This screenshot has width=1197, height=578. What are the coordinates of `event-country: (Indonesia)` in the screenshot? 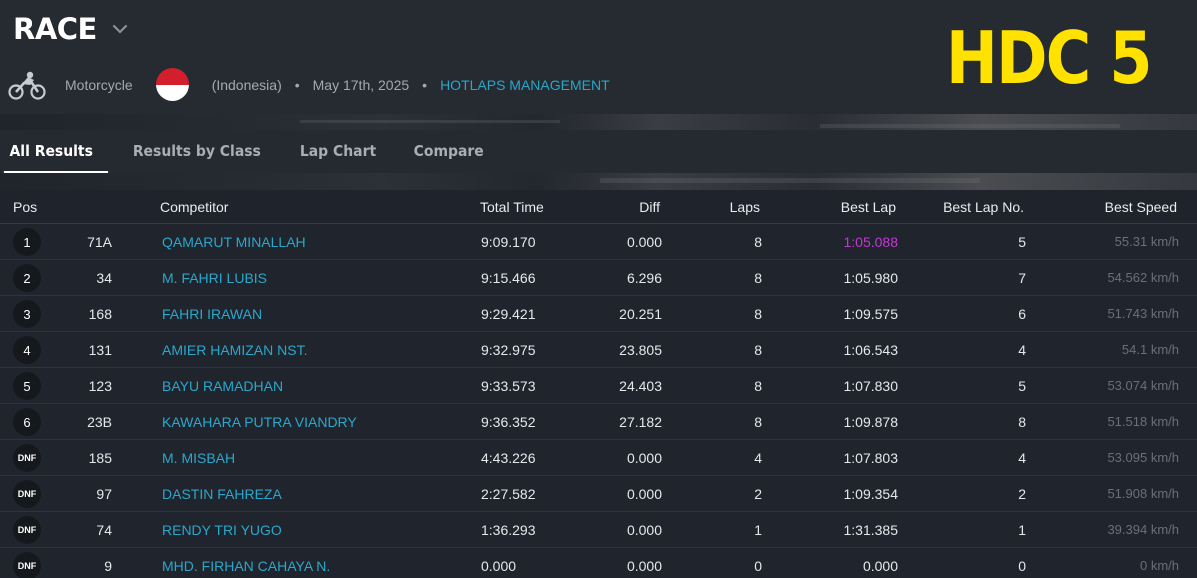 It's located at (246, 84).